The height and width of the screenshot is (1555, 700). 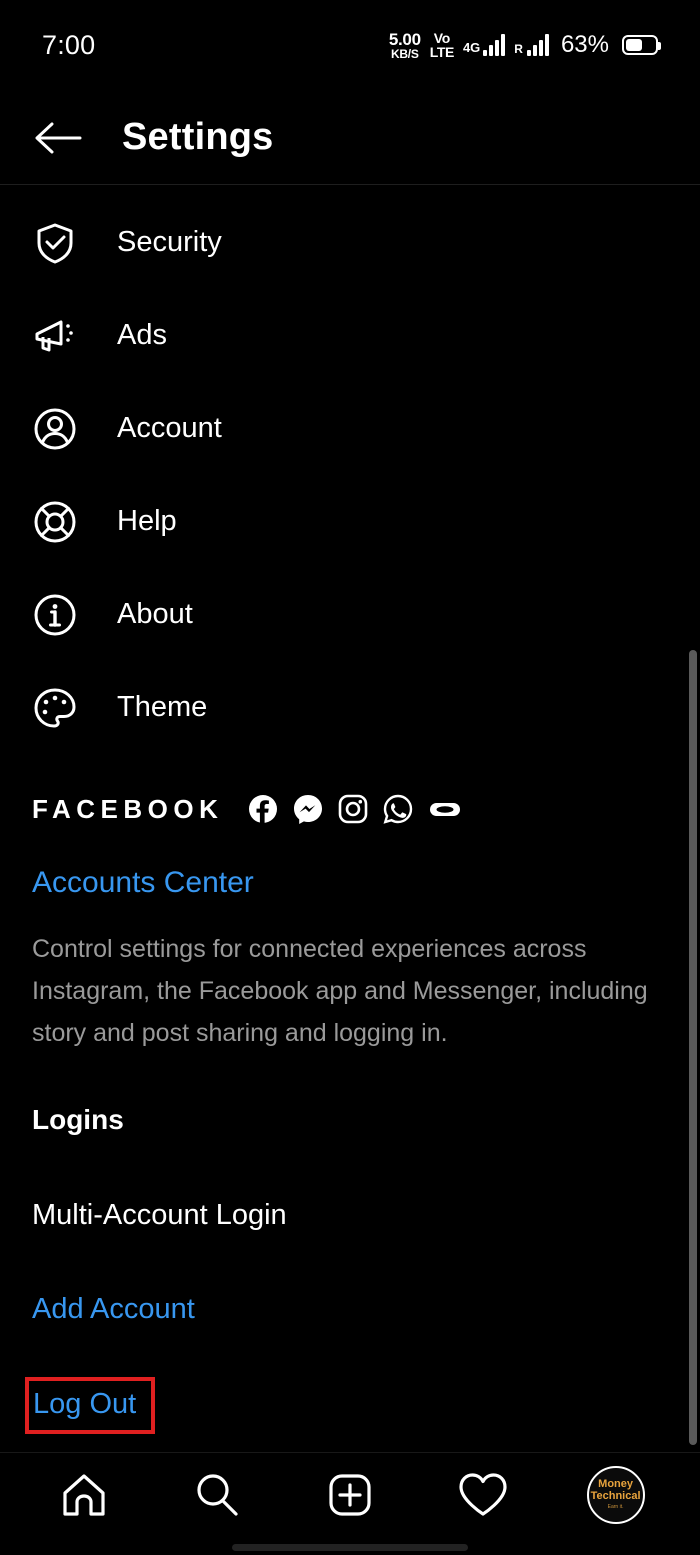 What do you see at coordinates (615, 1506) in the screenshot?
I see `avatar-line3: Earn it.` at bounding box center [615, 1506].